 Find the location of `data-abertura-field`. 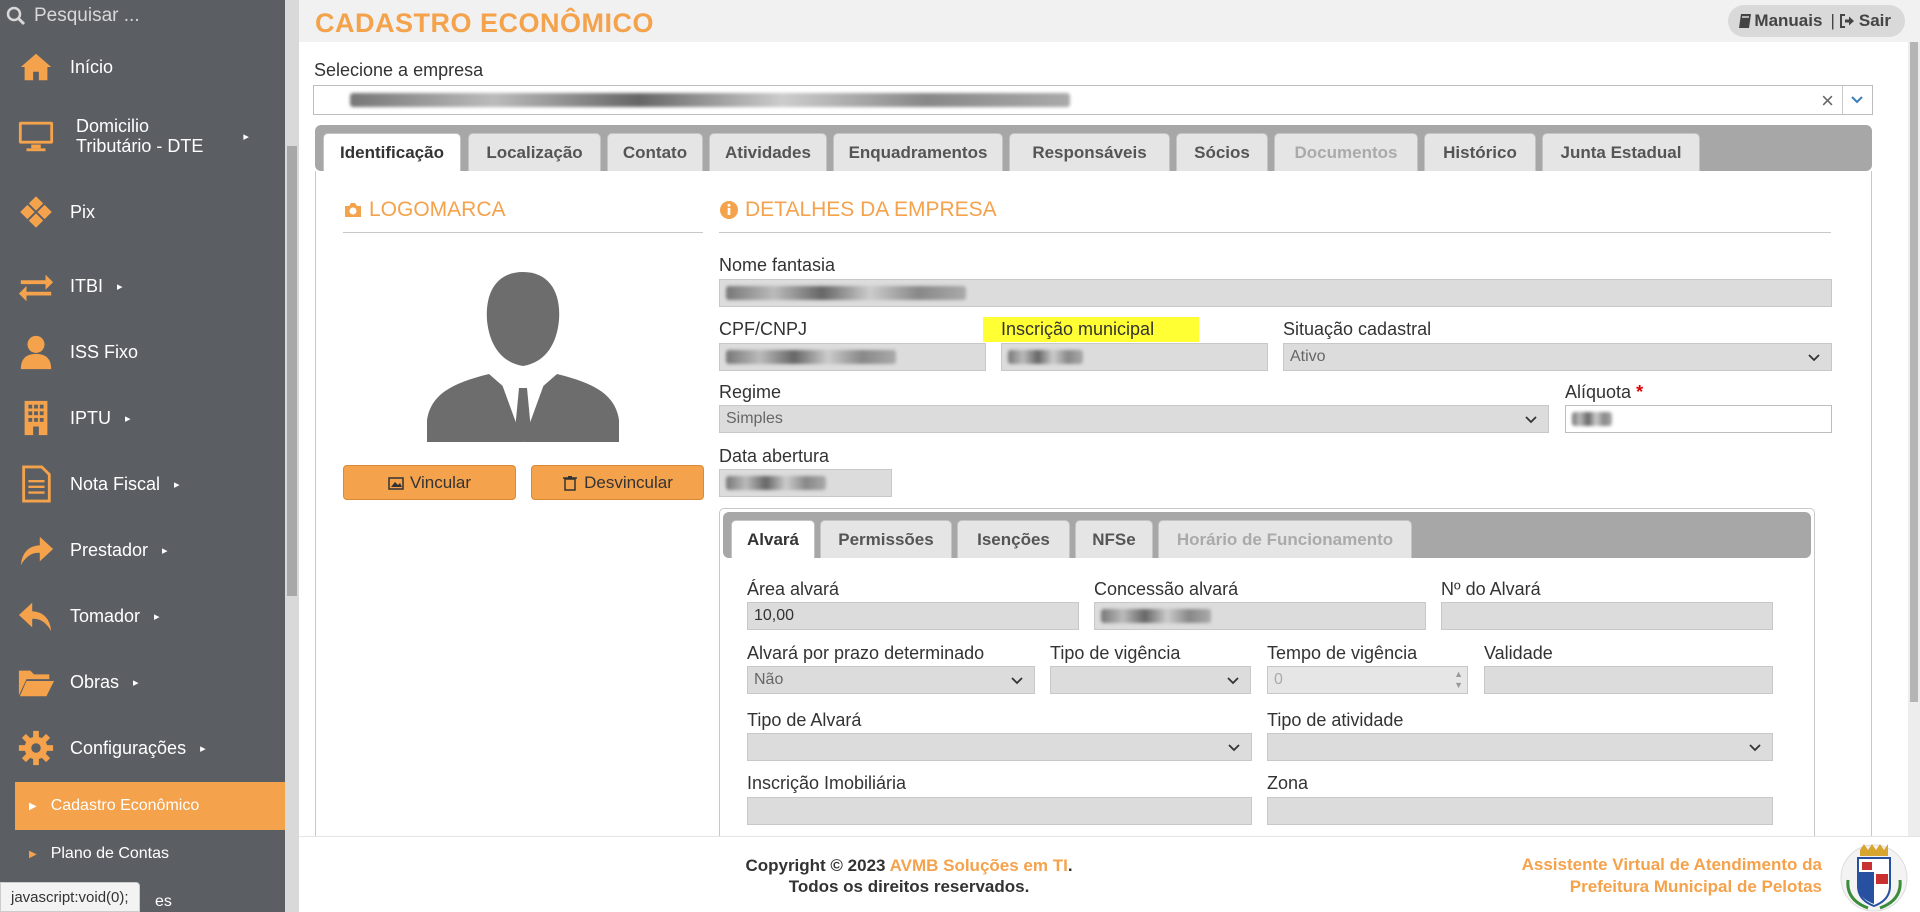

data-abertura-field is located at coordinates (805, 483).